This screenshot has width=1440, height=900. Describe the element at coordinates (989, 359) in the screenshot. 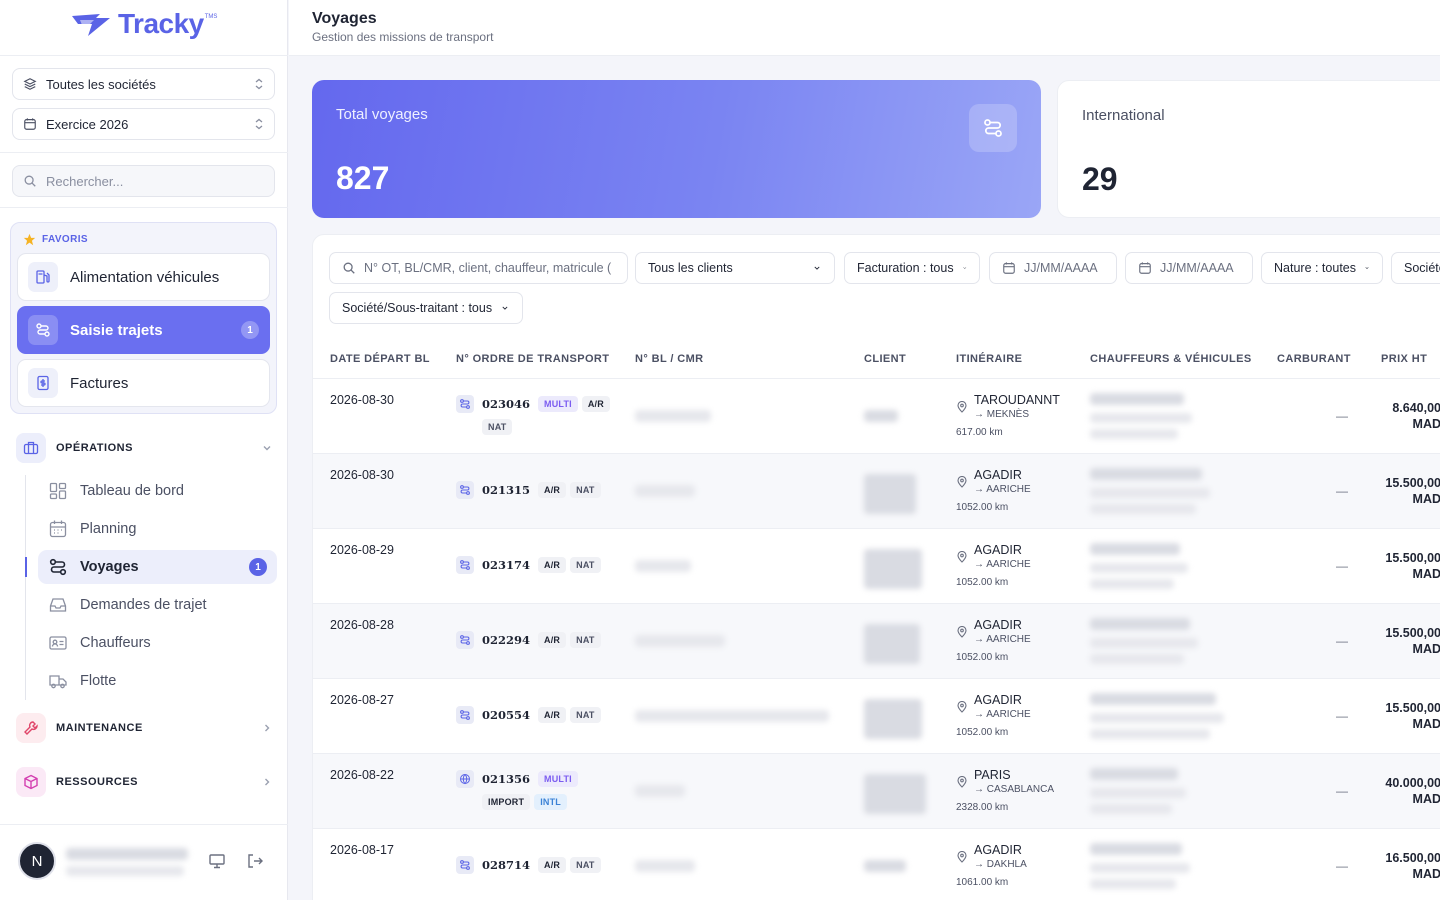

I see `column-header: ITINÉRAIRE` at that location.